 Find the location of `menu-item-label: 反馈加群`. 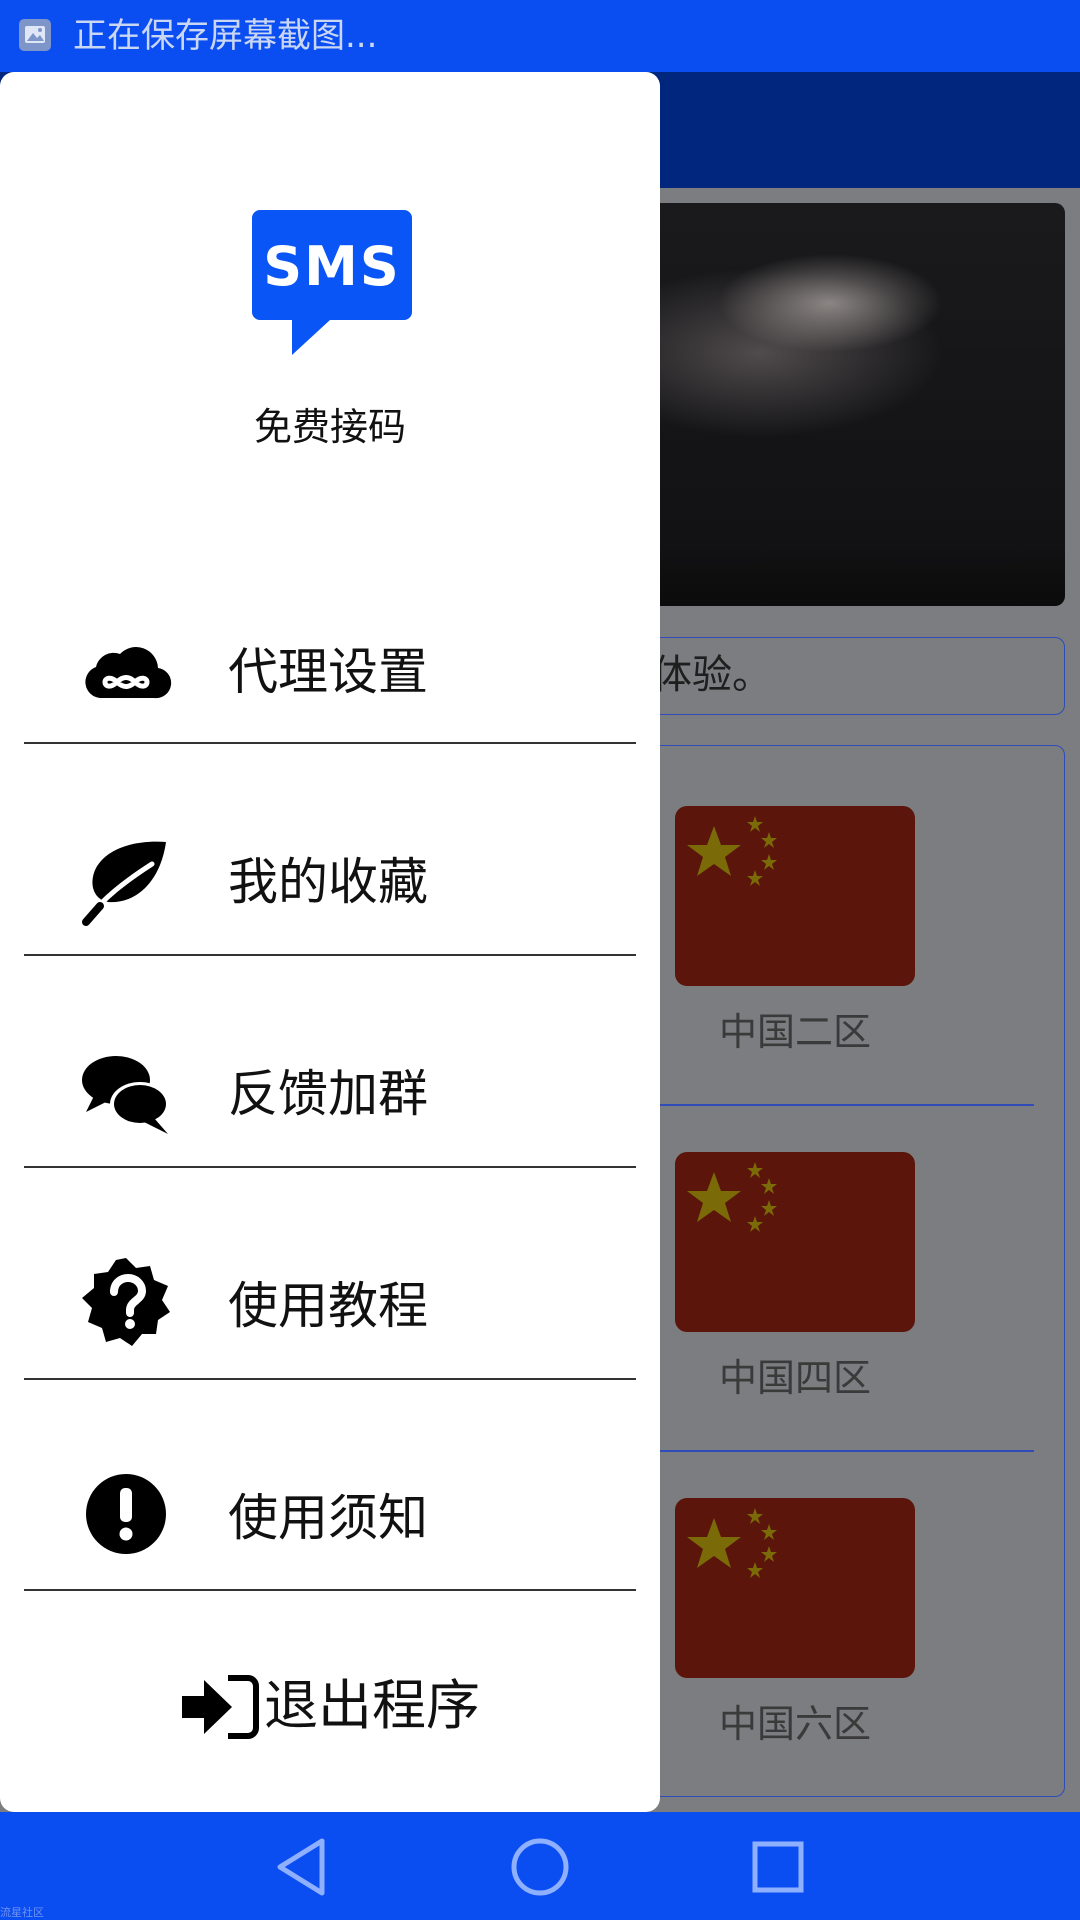

menu-item-label: 反馈加群 is located at coordinates (328, 1094).